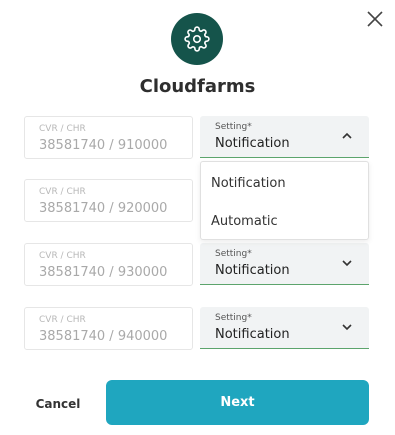 The image size is (395, 435). I want to click on cvr-value: 38581740 / 920000, so click(103, 208).